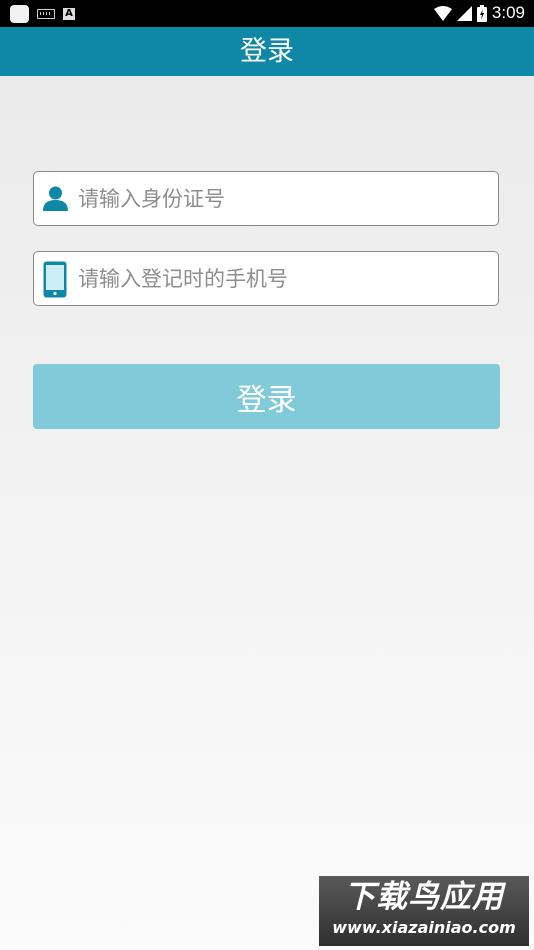 The height and width of the screenshot is (950, 534). What do you see at coordinates (508, 12) in the screenshot?
I see `status-time: 3:09` at bounding box center [508, 12].